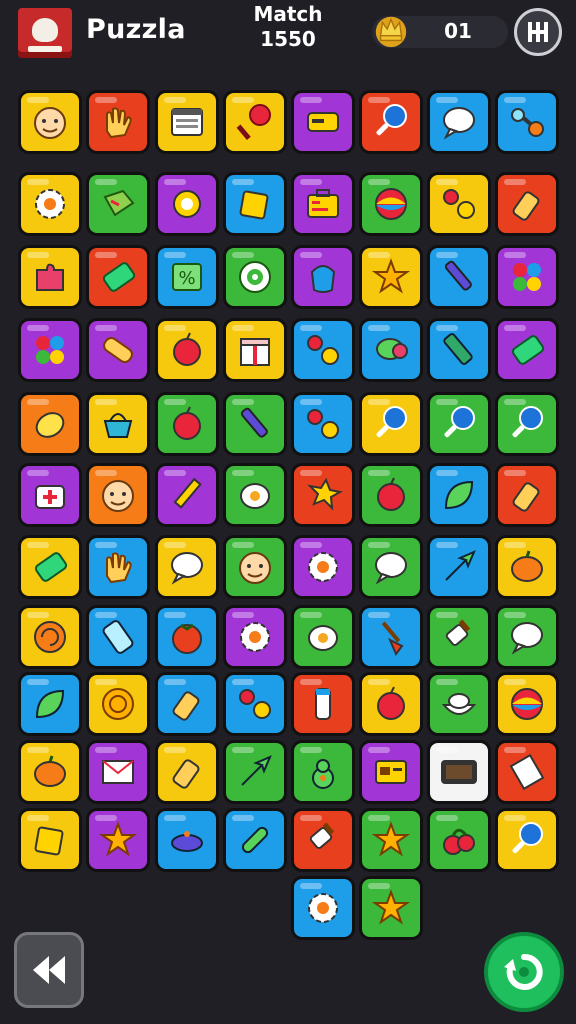  I want to click on puzzle-piece-icon, so click(50, 277).